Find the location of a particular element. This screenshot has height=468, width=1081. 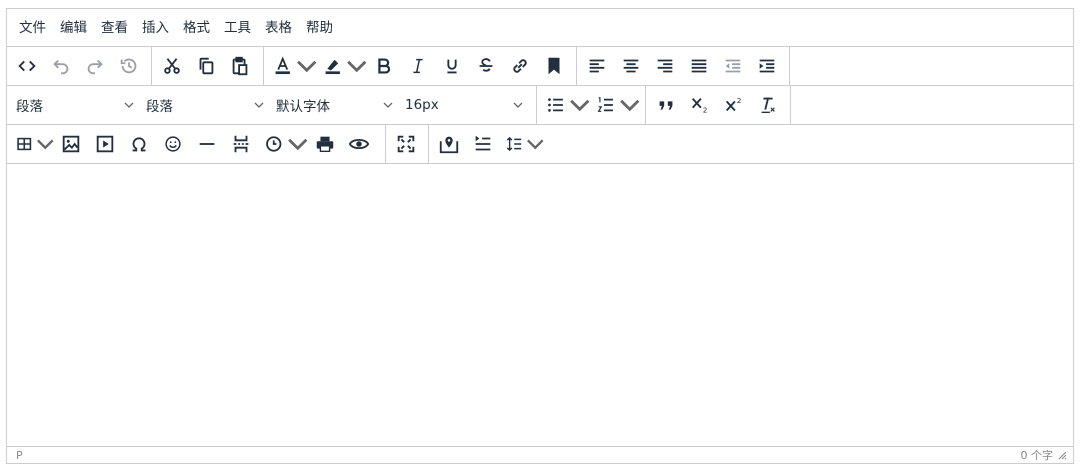

selects-group: 段落 段落 默认字体 16px is located at coordinates (272, 105).